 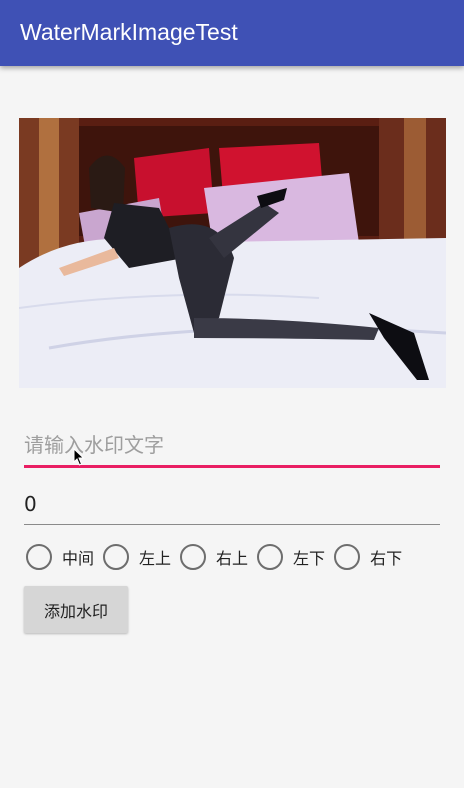 What do you see at coordinates (76, 609) in the screenshot?
I see `add-watermark-button: 添加水印` at bounding box center [76, 609].